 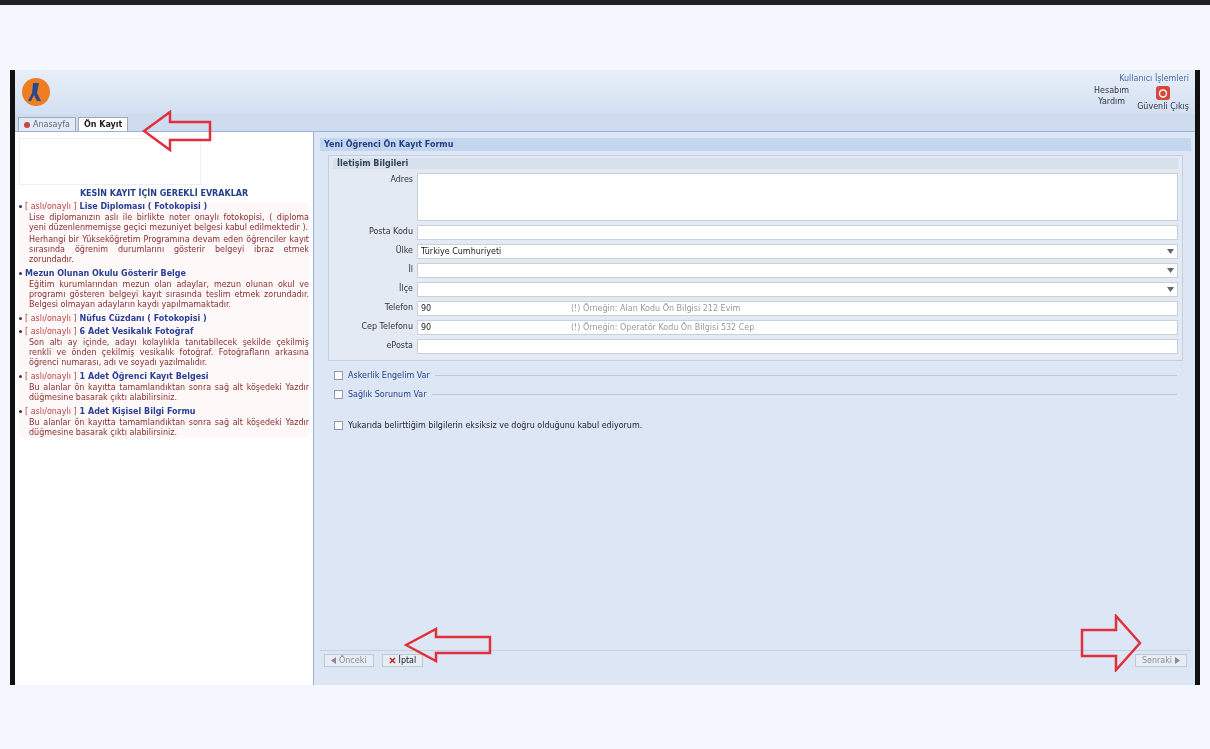 What do you see at coordinates (1177, 660) in the screenshot?
I see `right-triangle-icon` at bounding box center [1177, 660].